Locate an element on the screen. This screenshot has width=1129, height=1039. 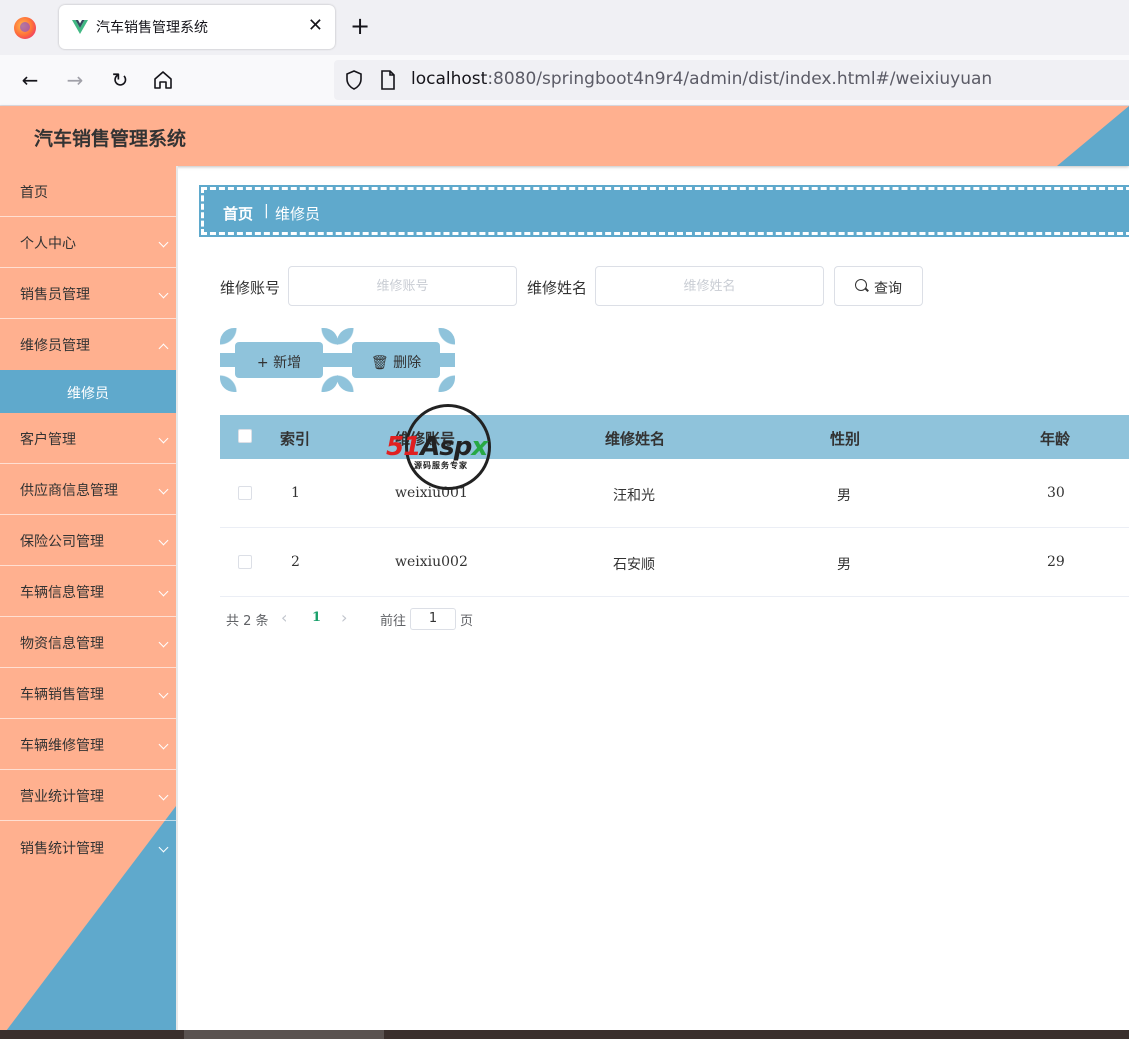
query-button: 查询 is located at coordinates (878, 286).